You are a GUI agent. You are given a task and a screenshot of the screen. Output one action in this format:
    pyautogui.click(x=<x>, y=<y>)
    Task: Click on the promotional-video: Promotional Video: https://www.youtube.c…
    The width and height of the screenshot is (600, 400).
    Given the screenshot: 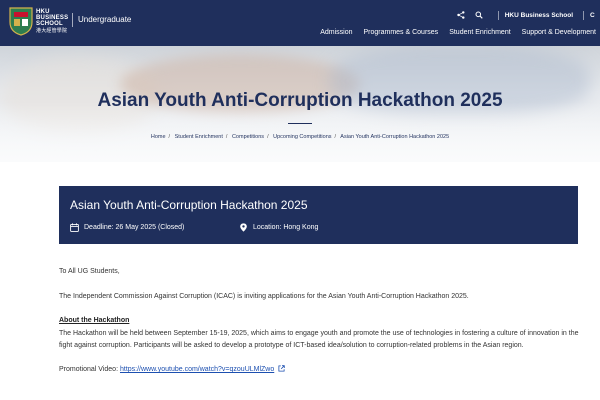 What is the action you would take?
    pyautogui.click(x=321, y=370)
    